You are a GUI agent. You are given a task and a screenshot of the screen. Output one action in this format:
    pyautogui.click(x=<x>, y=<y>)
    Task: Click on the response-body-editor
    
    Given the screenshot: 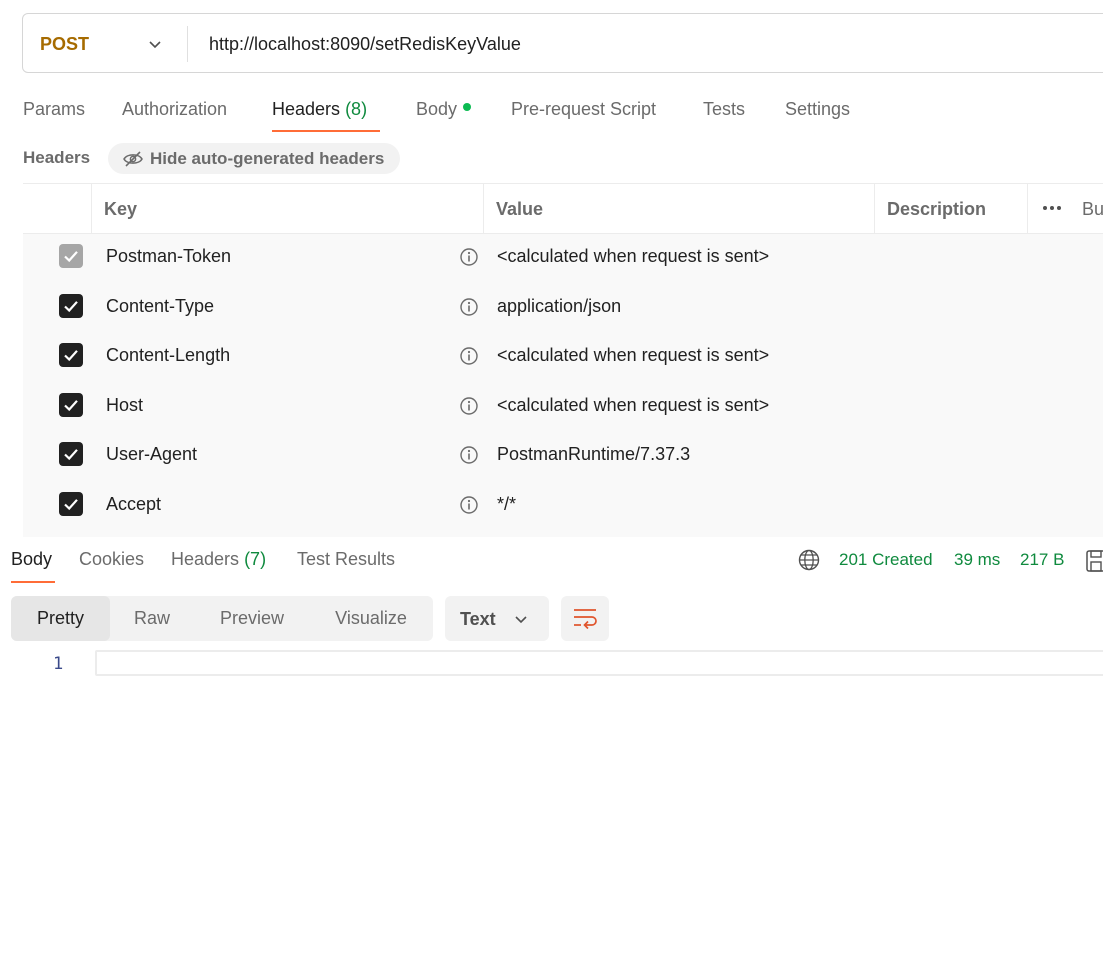 What is the action you would take?
    pyautogui.click(x=599, y=663)
    